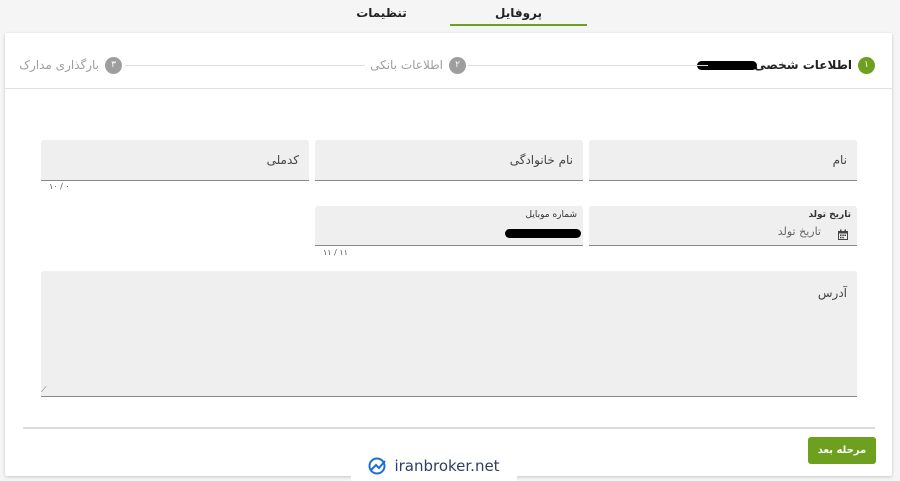 Image resolution: width=900 pixels, height=481 pixels. What do you see at coordinates (449, 226) in the screenshot?
I see `mobile-field: شماره موبایل` at bounding box center [449, 226].